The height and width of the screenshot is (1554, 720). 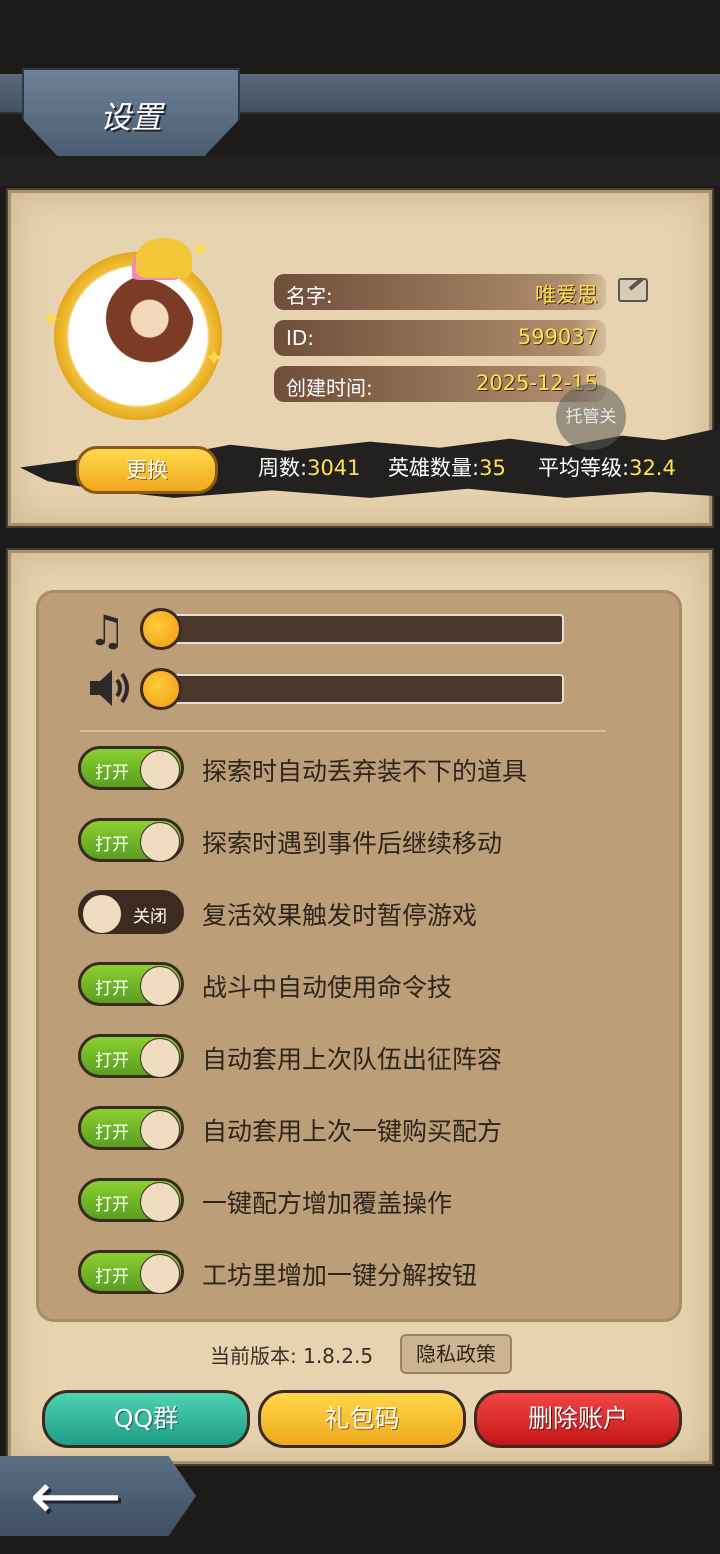 What do you see at coordinates (131, 1200) in the screenshot?
I see `toggle-recipe-overwrite: 打开` at bounding box center [131, 1200].